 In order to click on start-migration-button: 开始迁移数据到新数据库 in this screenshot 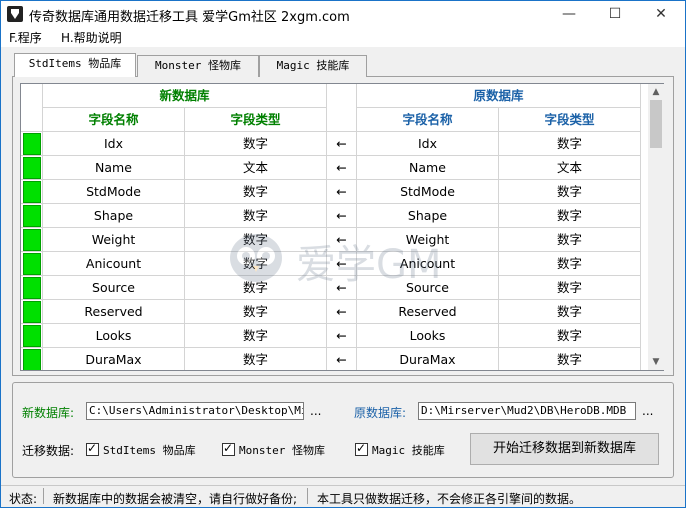, I will do `click(564, 449)`.